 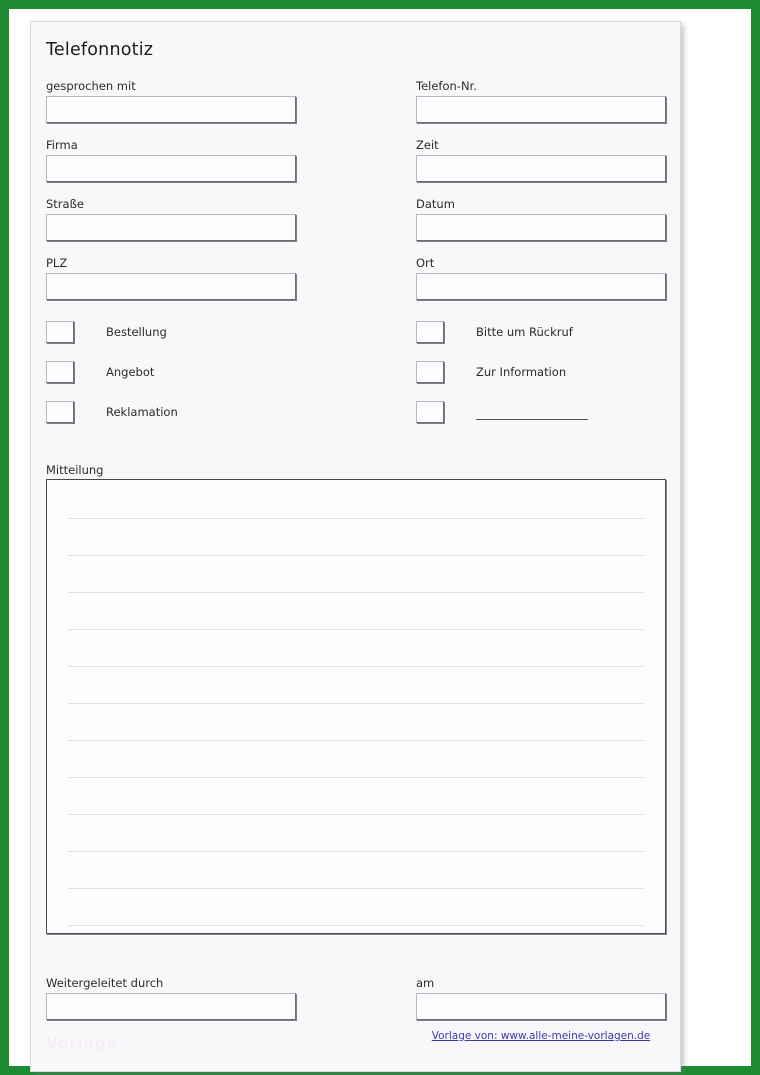 What do you see at coordinates (62, 145) in the screenshot?
I see `field-label: Firma` at bounding box center [62, 145].